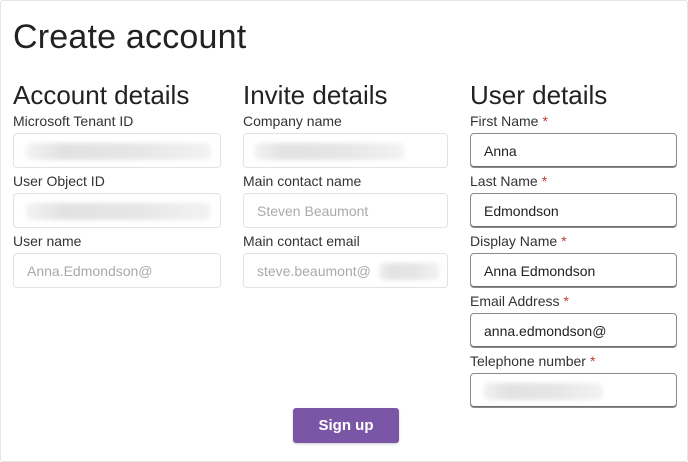 This screenshot has height=462, width=688. Describe the element at coordinates (515, 301) in the screenshot. I see `email-label-text: Email Address` at that location.